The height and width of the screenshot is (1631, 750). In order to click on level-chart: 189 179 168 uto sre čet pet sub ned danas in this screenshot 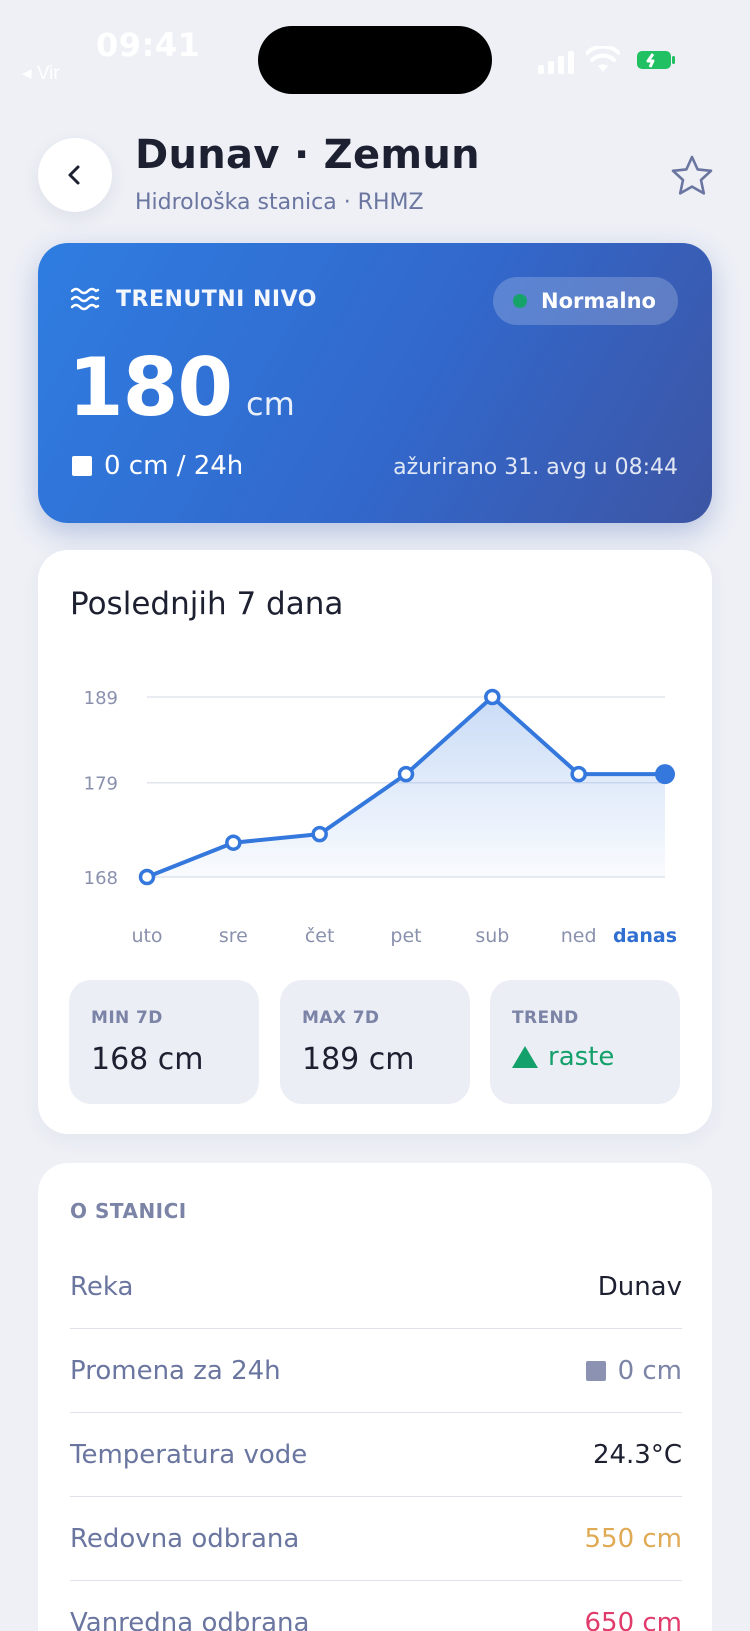, I will do `click(380, 817)`.